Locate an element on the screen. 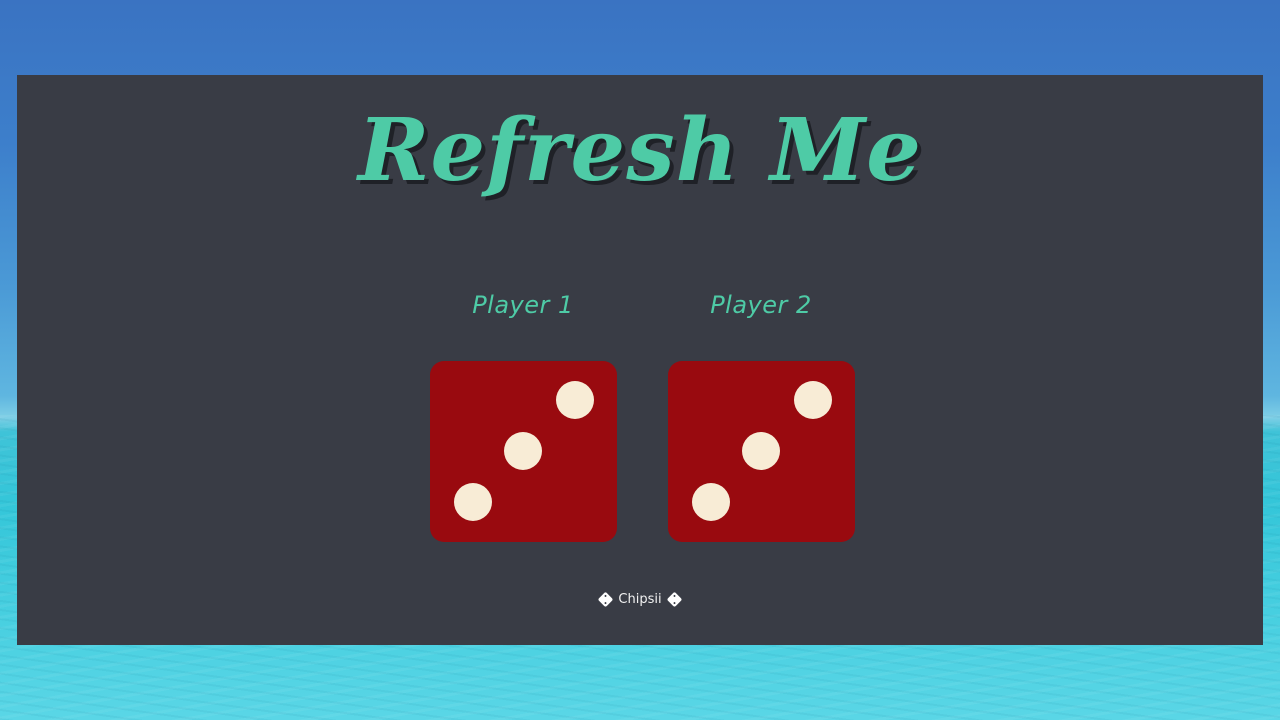  footer-credit: Chipsii is located at coordinates (640, 599).